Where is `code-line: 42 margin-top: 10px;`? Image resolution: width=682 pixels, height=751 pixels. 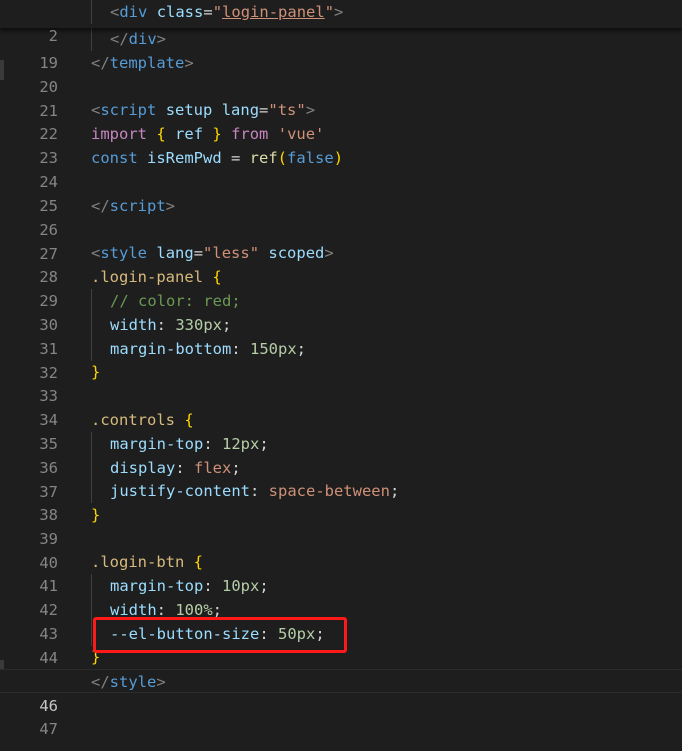 code-line: 42 margin-top: 10px; is located at coordinates (341, 596).